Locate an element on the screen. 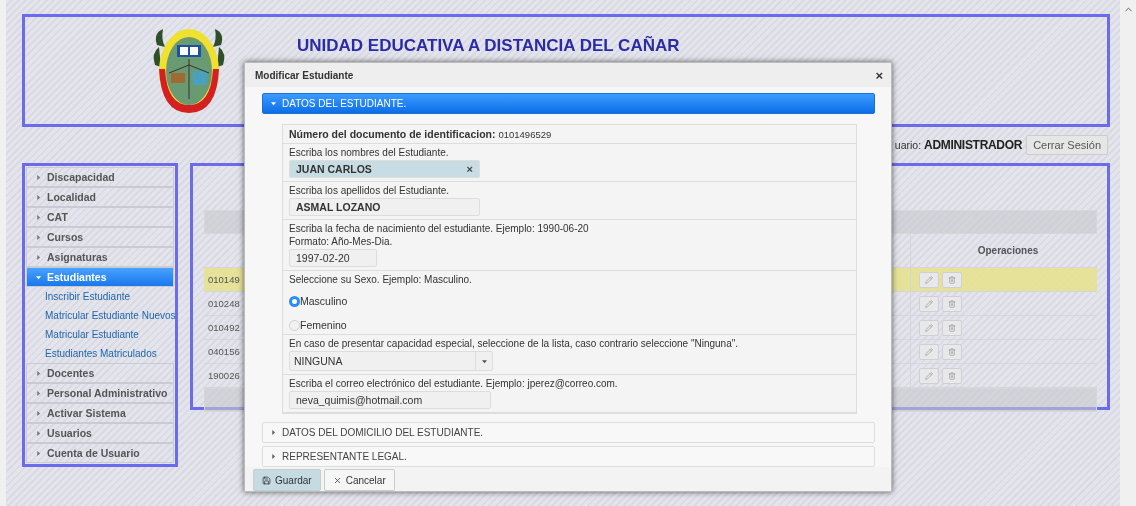 Image resolution: width=1136 pixels, height=506 pixels. field-label: Escriba los nombres del Estudiante. is located at coordinates (369, 152).